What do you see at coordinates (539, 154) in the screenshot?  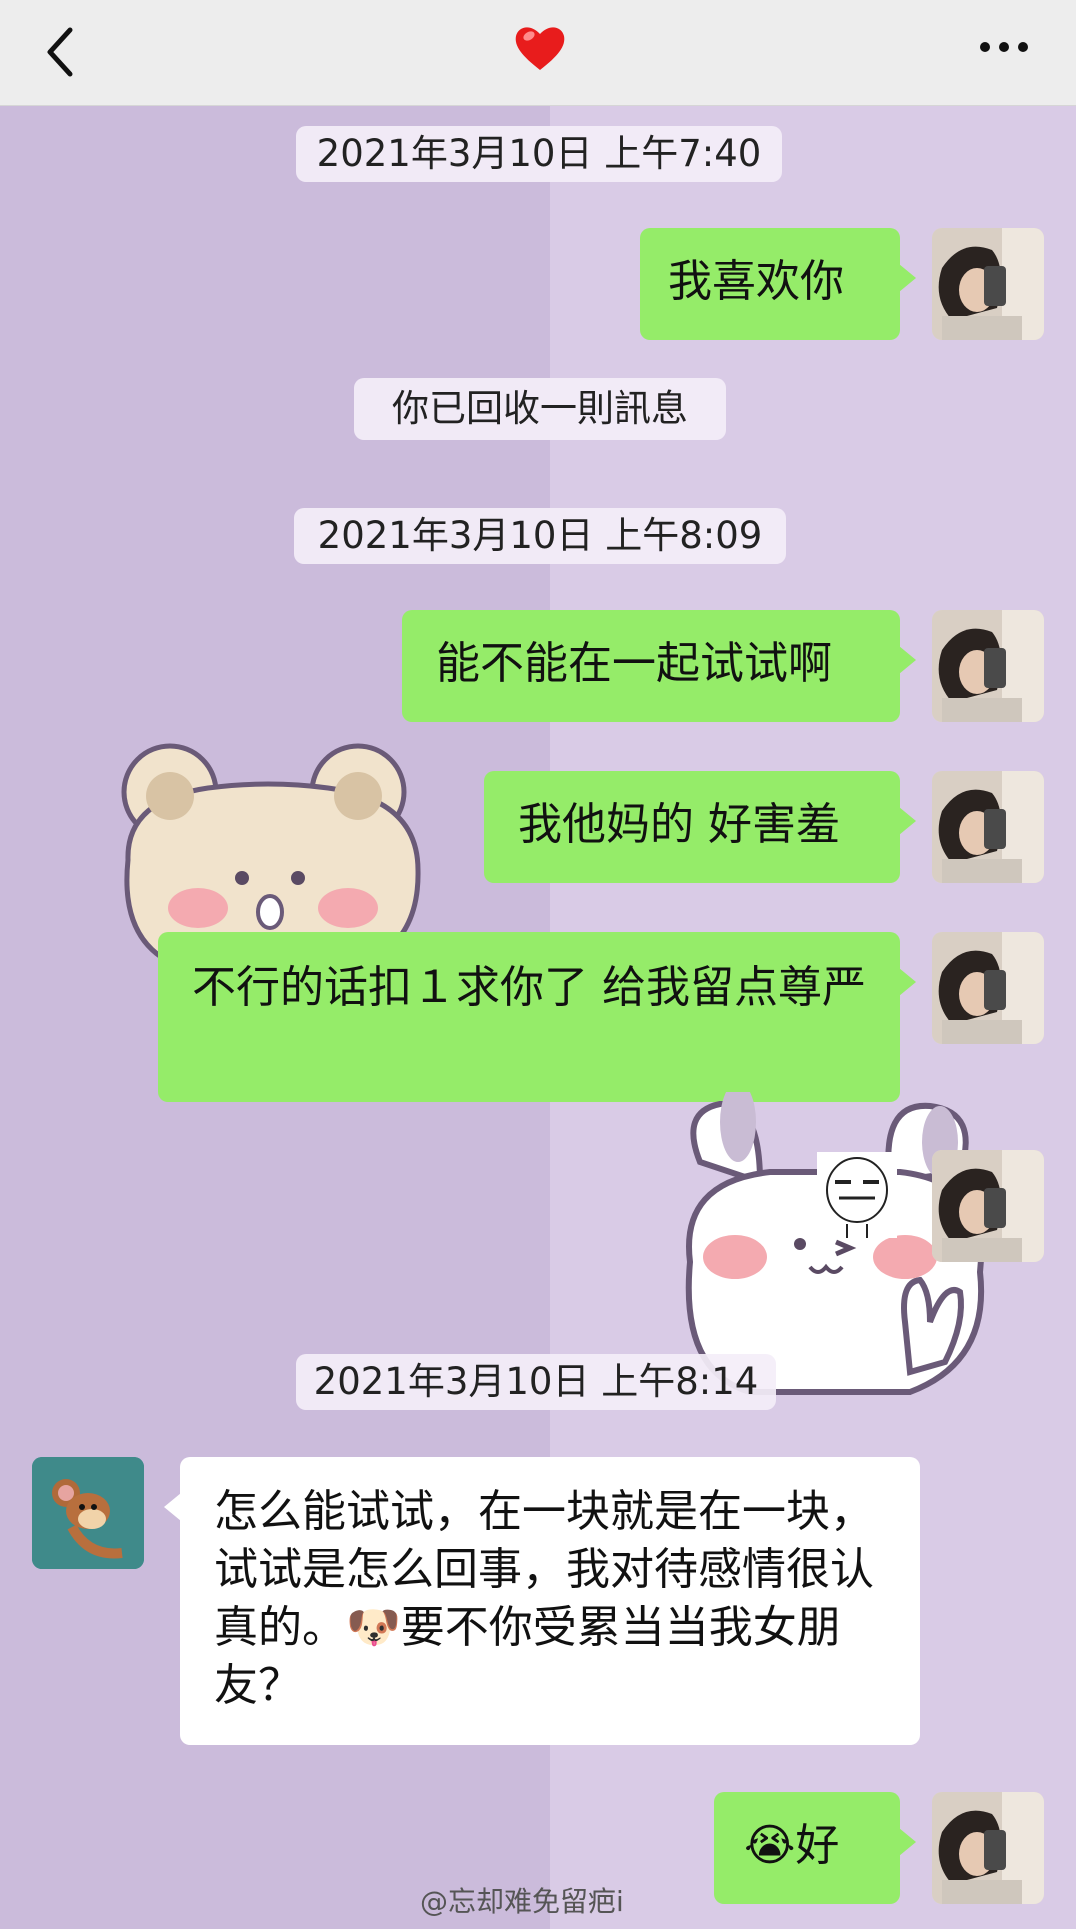 I see `timestamp: 2021年3月10日 上午7:40` at bounding box center [539, 154].